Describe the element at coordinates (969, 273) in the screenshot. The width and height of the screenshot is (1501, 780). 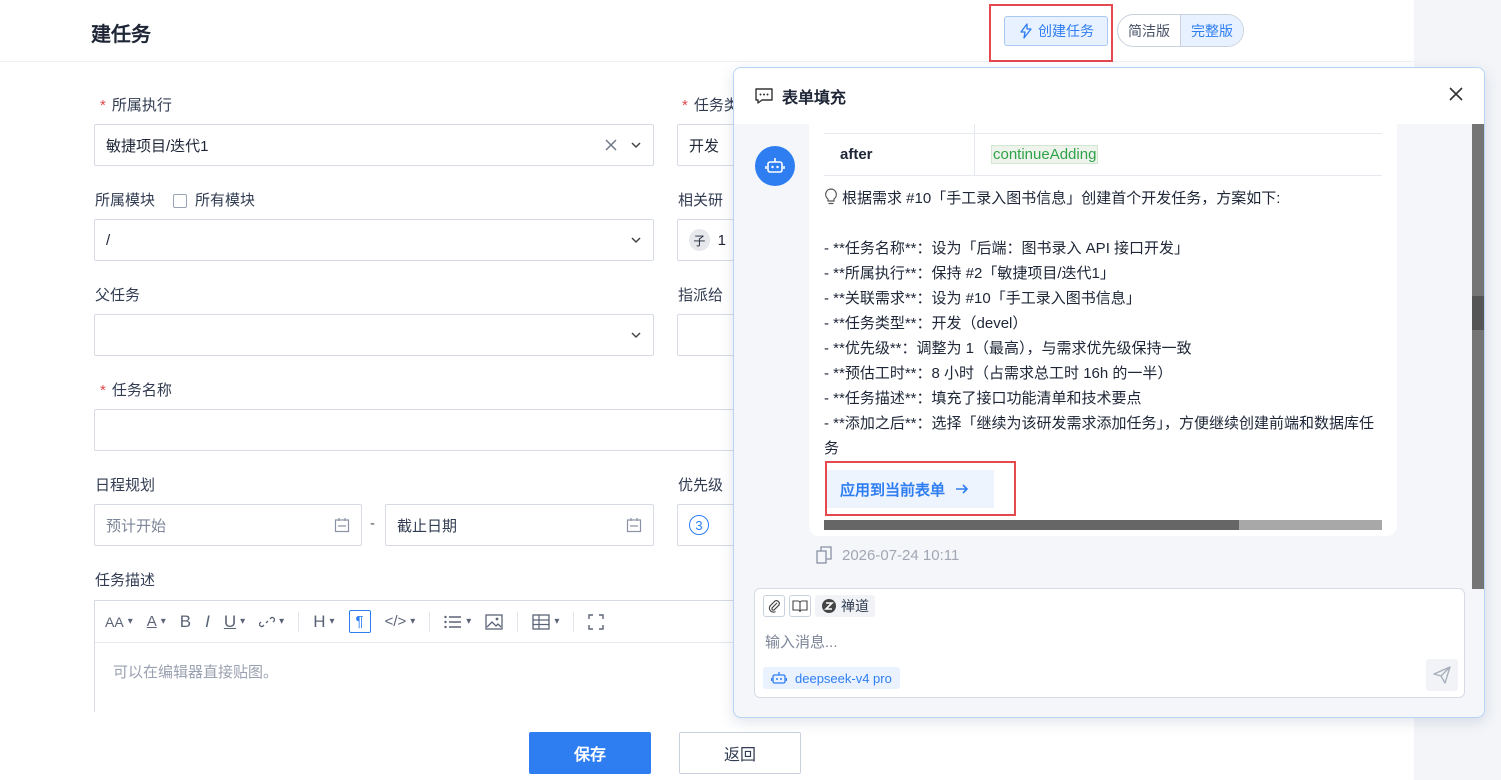
I see `list-item: - **所属执行**：保持 #2「敏捷项目/迭代1」` at that location.